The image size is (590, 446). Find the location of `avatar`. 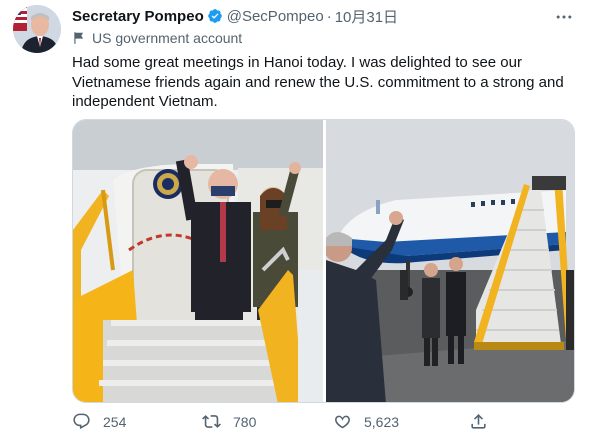

avatar is located at coordinates (37, 29).